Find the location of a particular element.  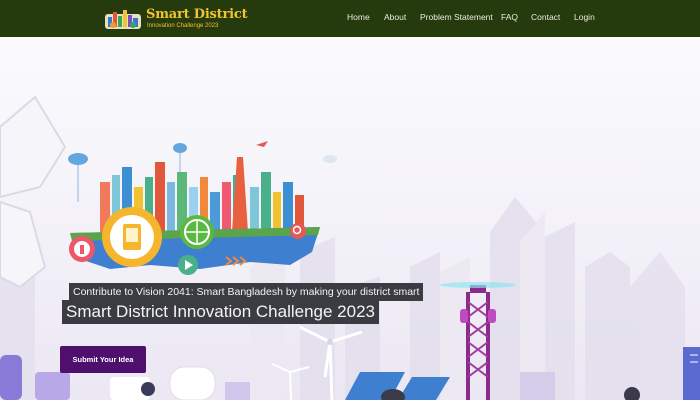

submit-idea-button: Submit Your Idea is located at coordinates (103, 359).